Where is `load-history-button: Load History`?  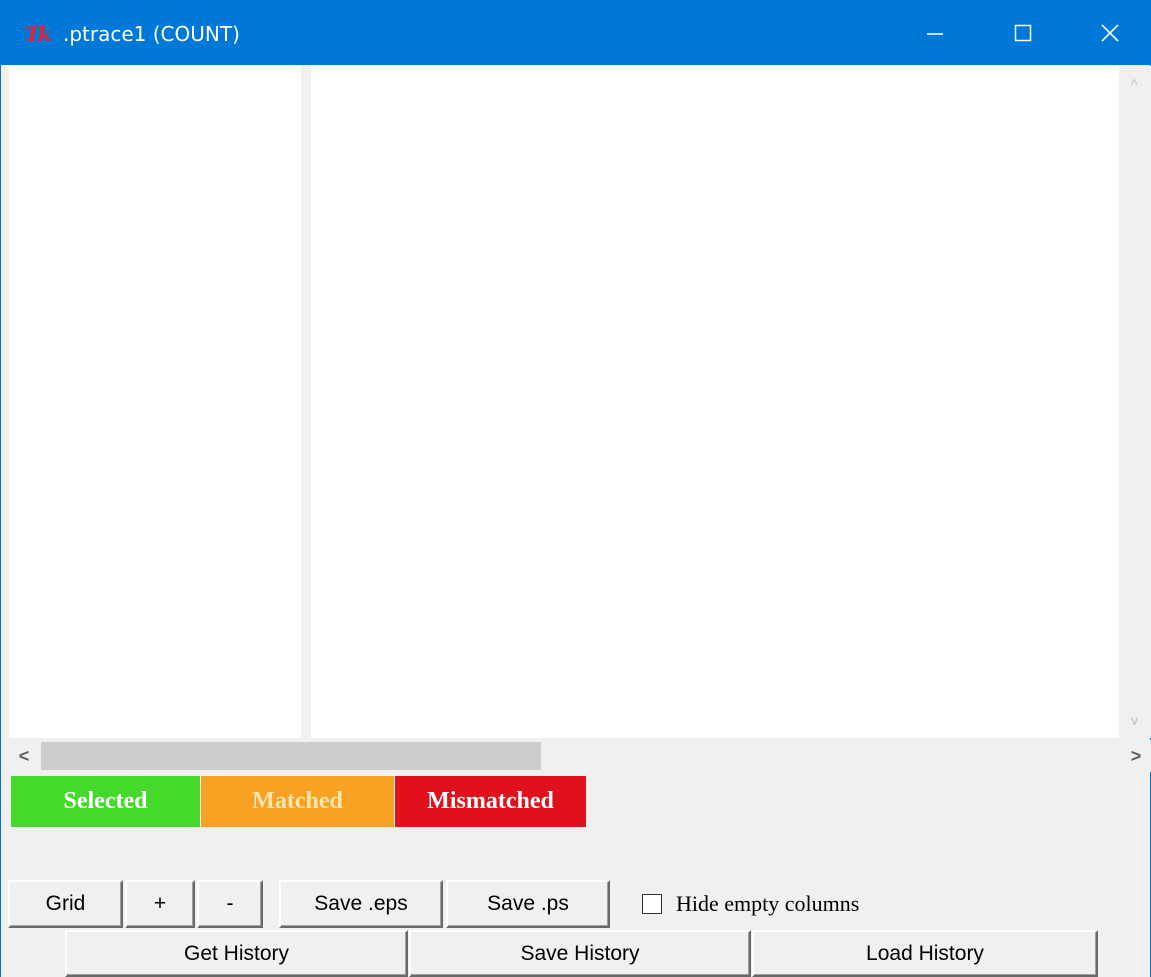 load-history-button: Load History is located at coordinates (925, 953).